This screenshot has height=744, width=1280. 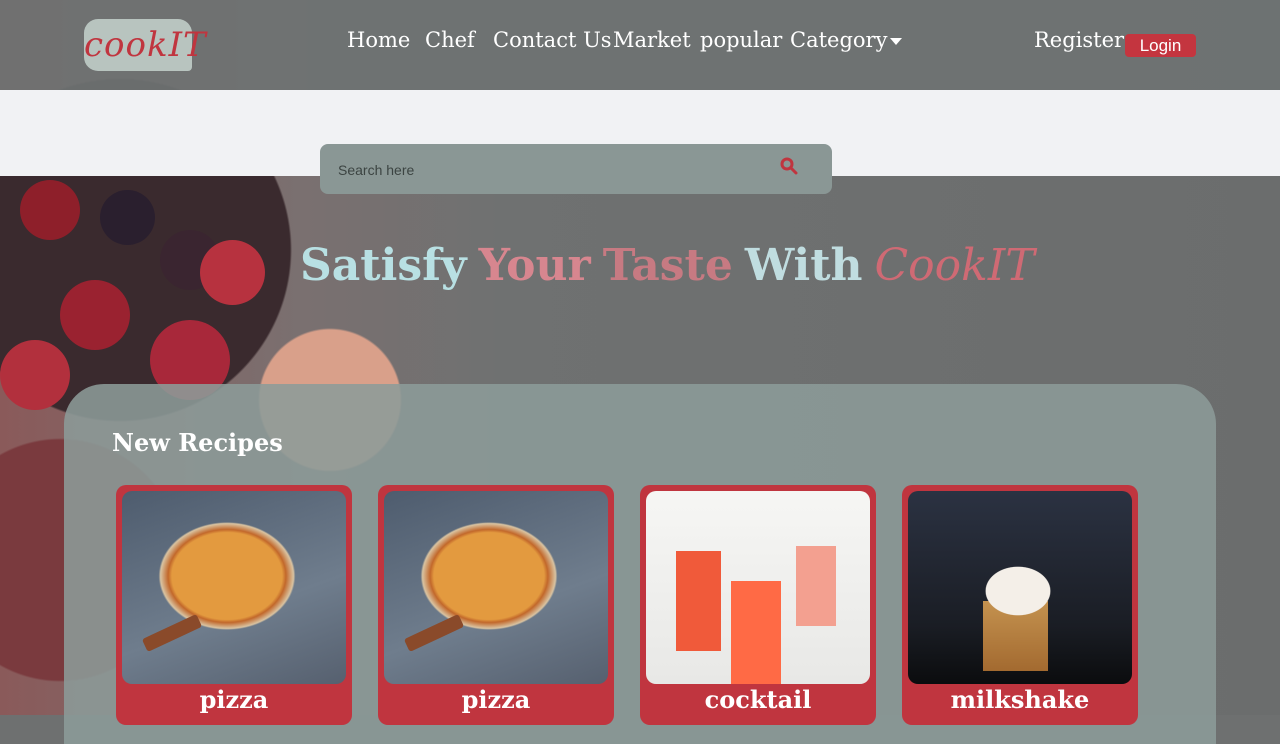 What do you see at coordinates (758, 587) in the screenshot?
I see `cocktail-image` at bounding box center [758, 587].